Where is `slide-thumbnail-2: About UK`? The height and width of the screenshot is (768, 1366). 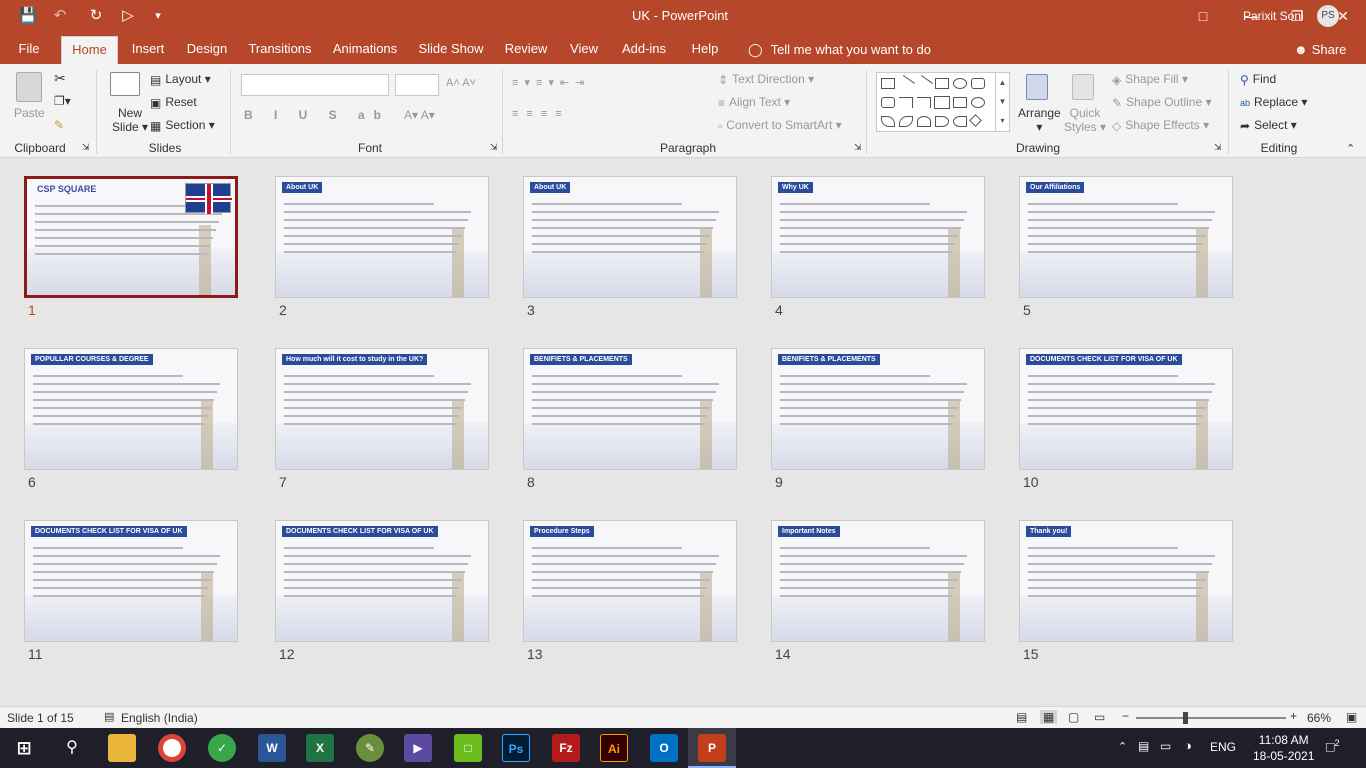 slide-thumbnail-2: About UK is located at coordinates (382, 237).